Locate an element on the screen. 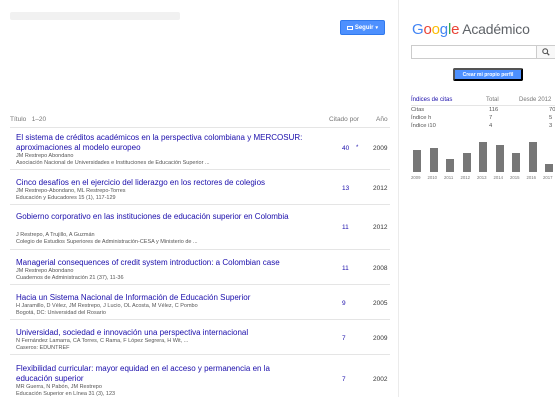  column-since: Desde 2012 is located at coordinates (535, 100).